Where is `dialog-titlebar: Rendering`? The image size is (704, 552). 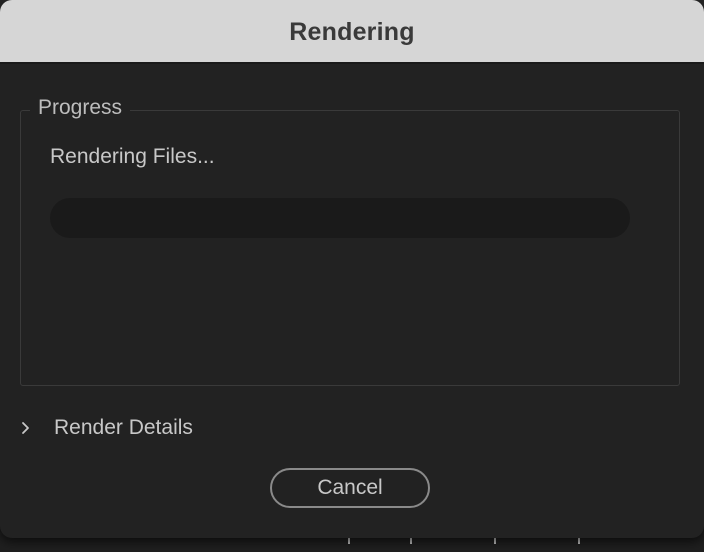
dialog-titlebar: Rendering is located at coordinates (352, 32).